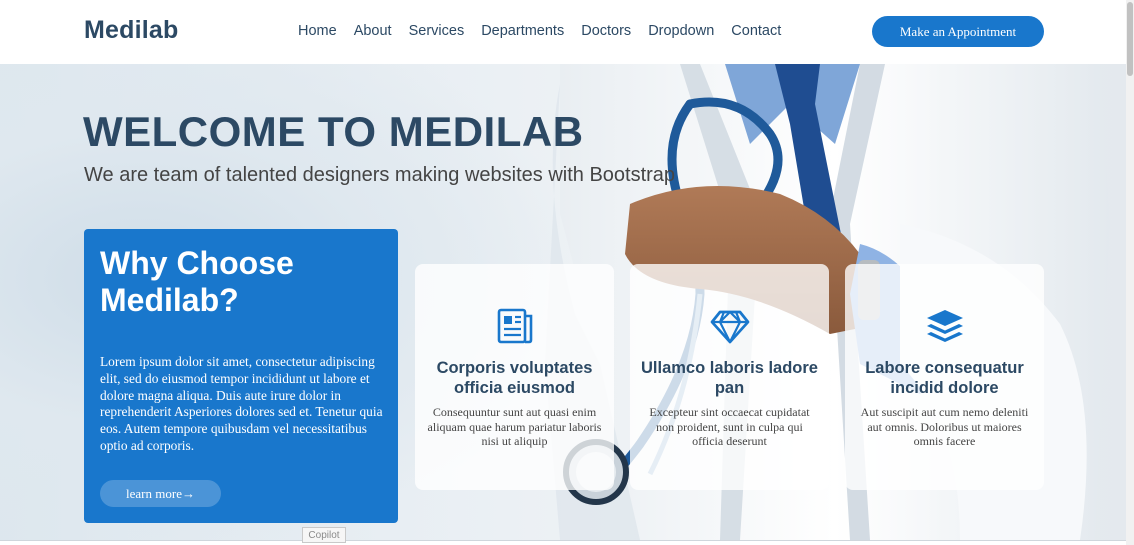  Describe the element at coordinates (606, 31) in the screenshot. I see `nav-item-doctors: Doctors` at that location.